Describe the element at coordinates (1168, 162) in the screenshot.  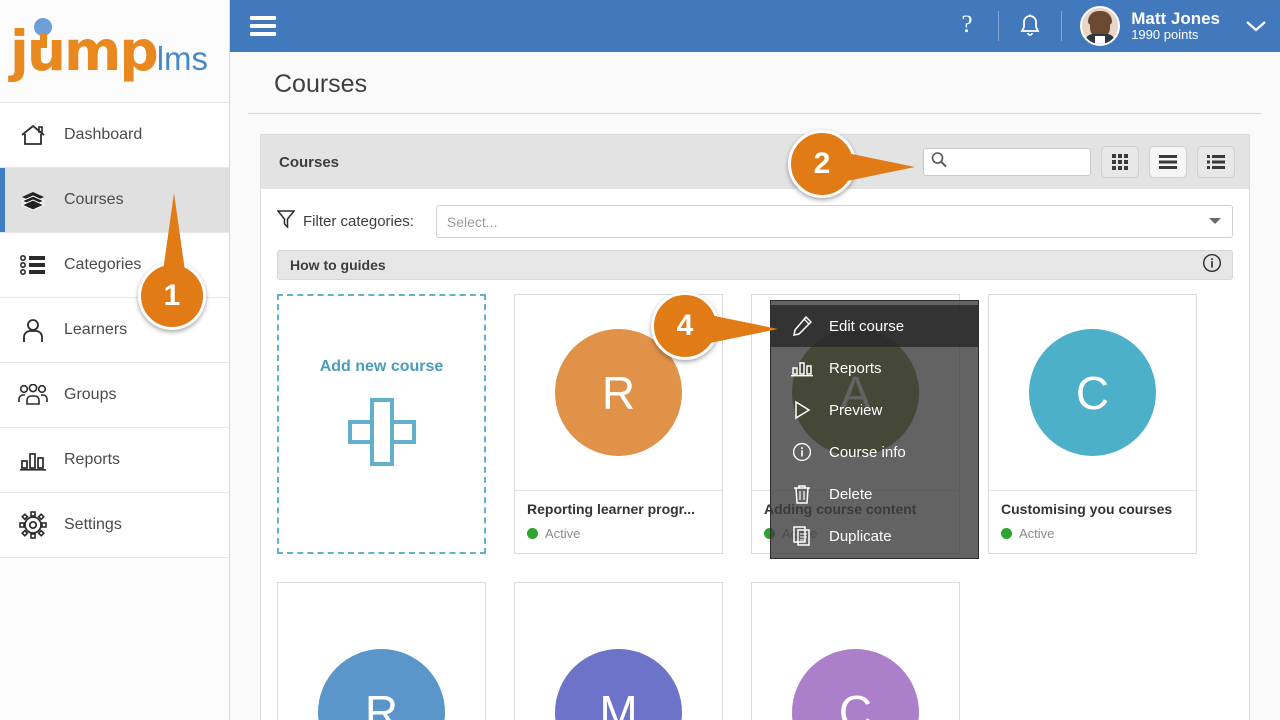
I see `list-view-button` at that location.